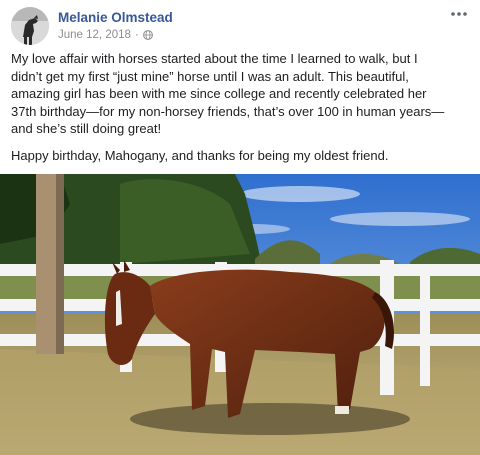 This screenshot has height=455, width=480. I want to click on post-meta: June 12, 2018 ·, so click(105, 35).